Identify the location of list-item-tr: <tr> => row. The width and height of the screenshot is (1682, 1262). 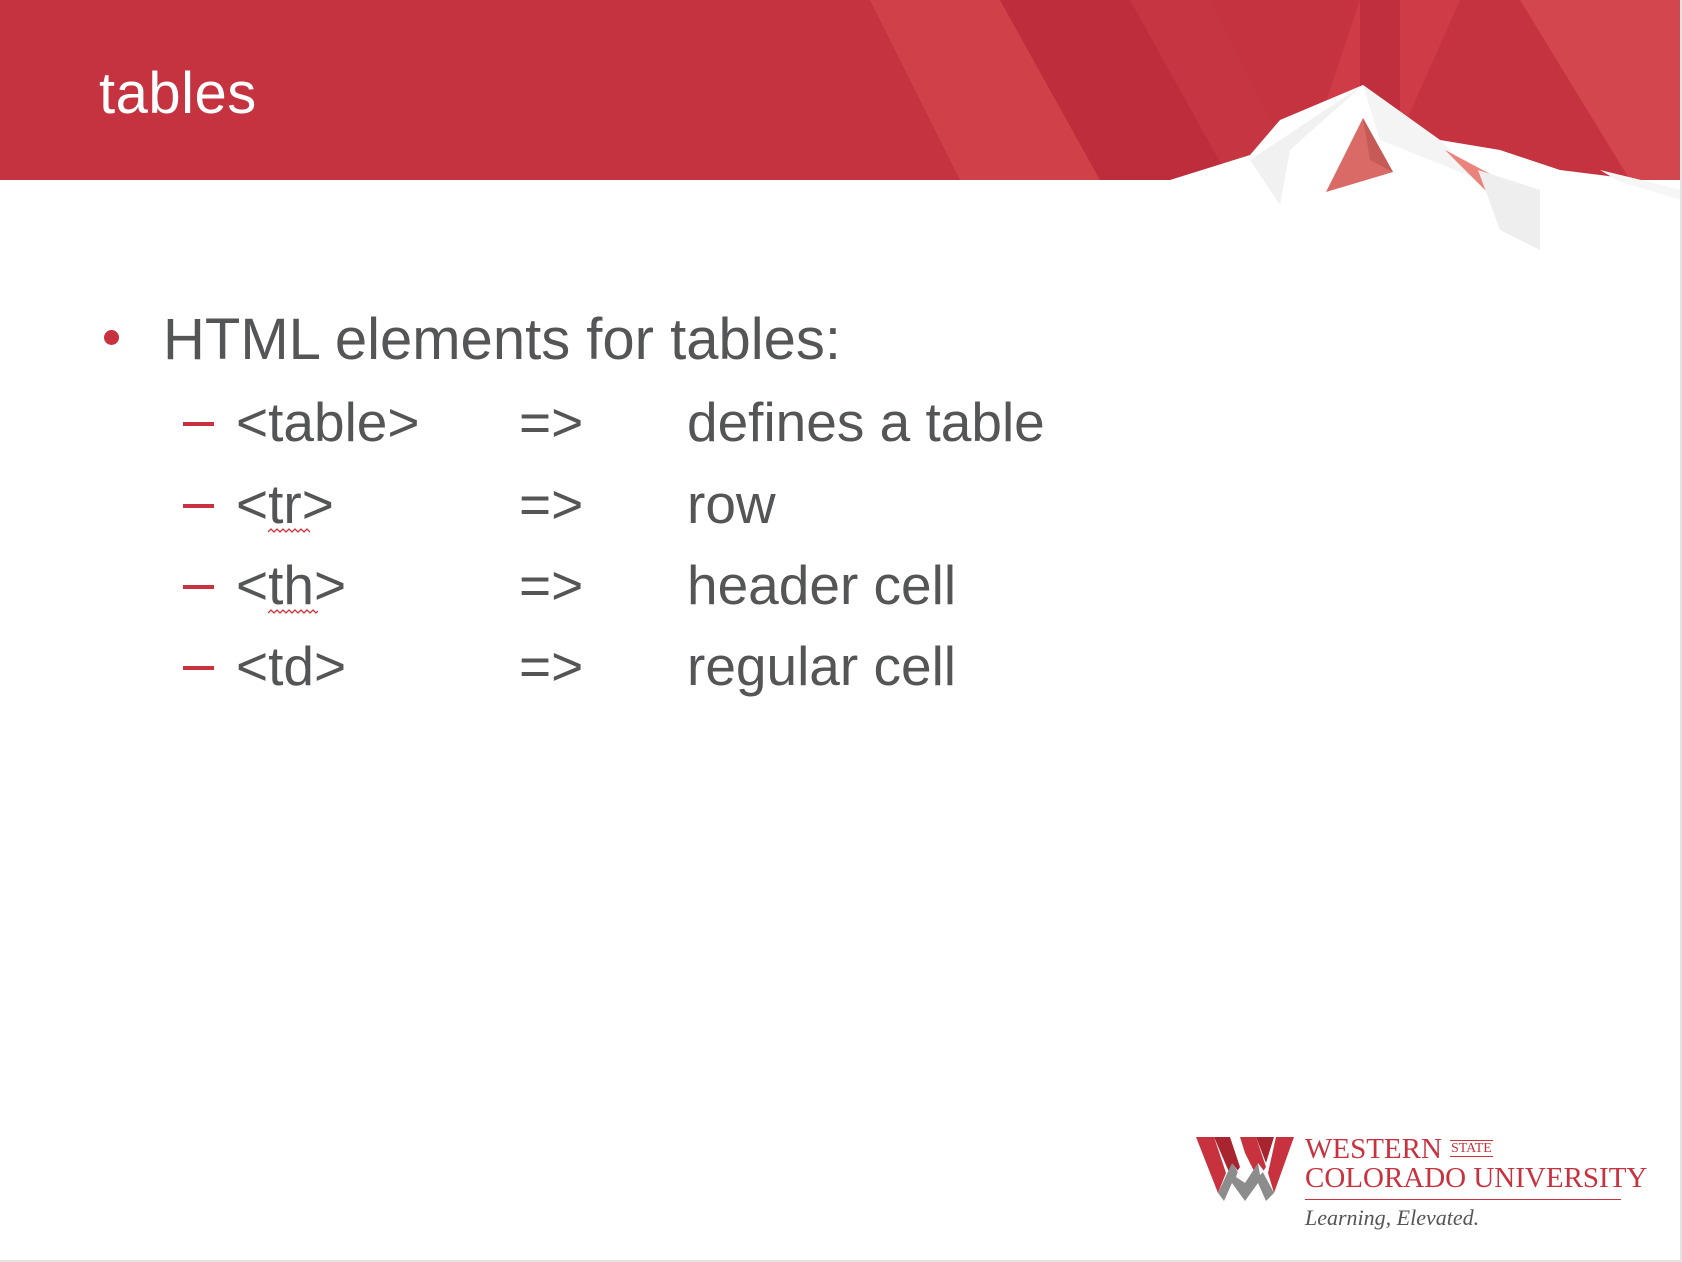
(841, 503).